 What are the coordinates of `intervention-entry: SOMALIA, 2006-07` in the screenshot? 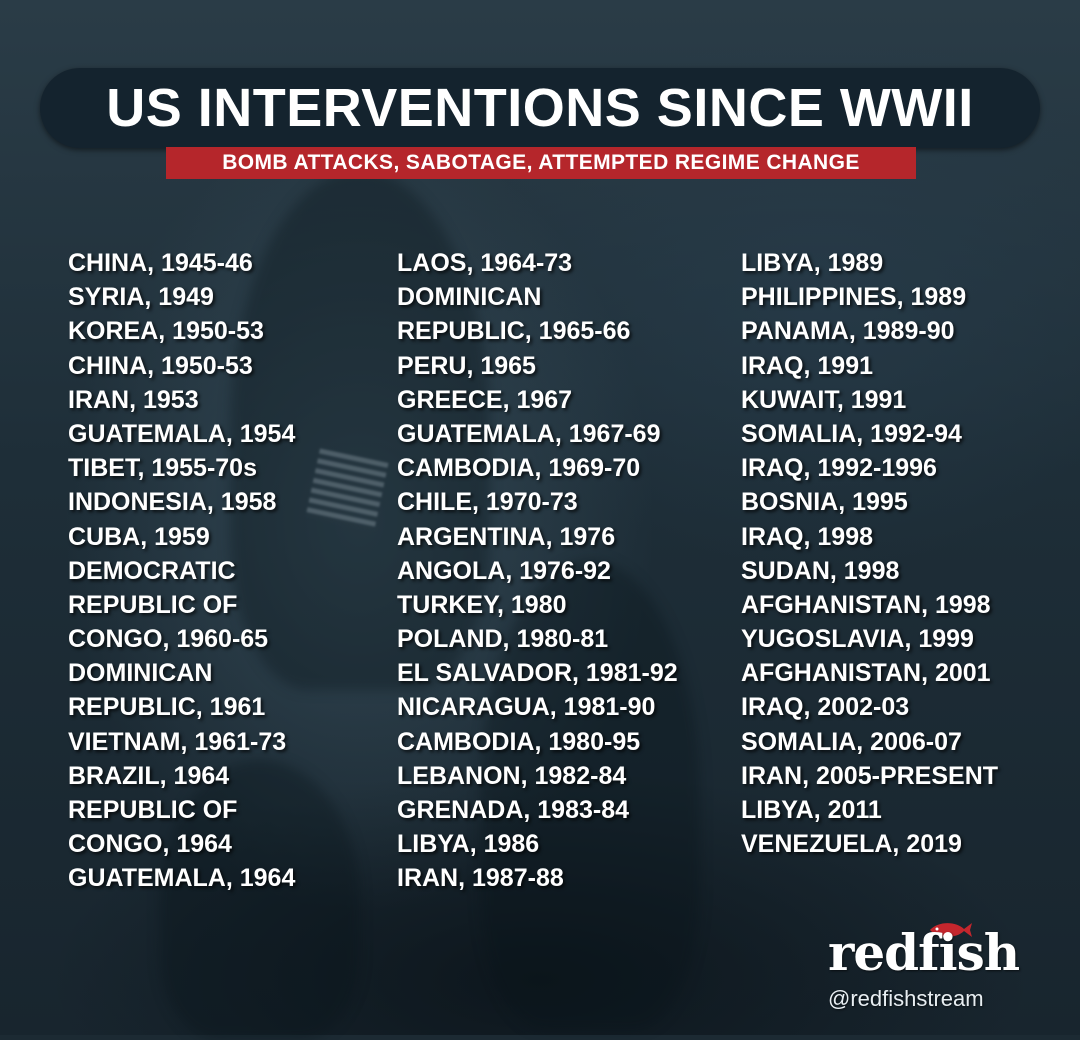 It's located at (851, 741).